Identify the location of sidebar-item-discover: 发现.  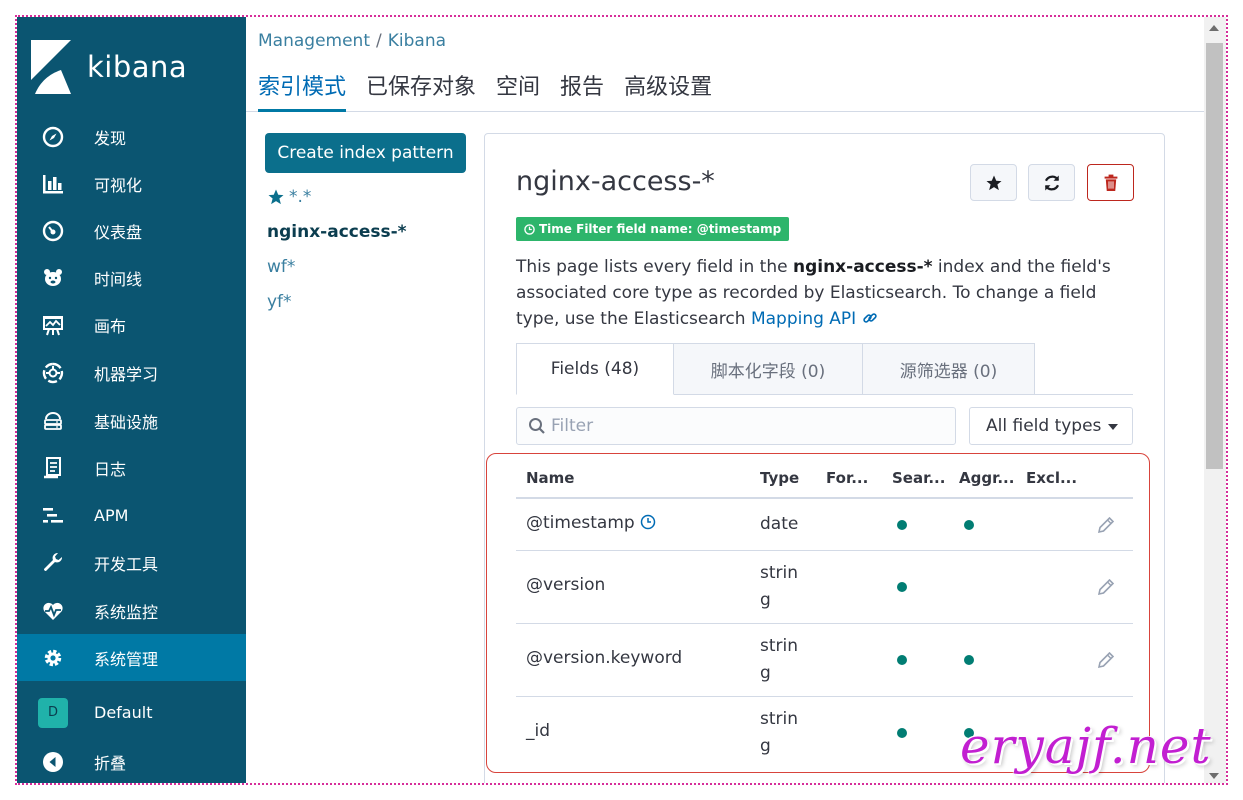
(131, 136).